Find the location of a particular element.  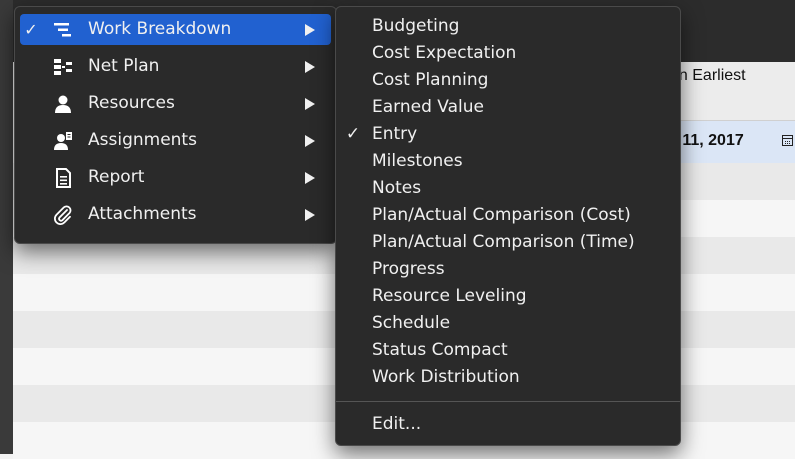

calendar-icon is located at coordinates (787, 140).